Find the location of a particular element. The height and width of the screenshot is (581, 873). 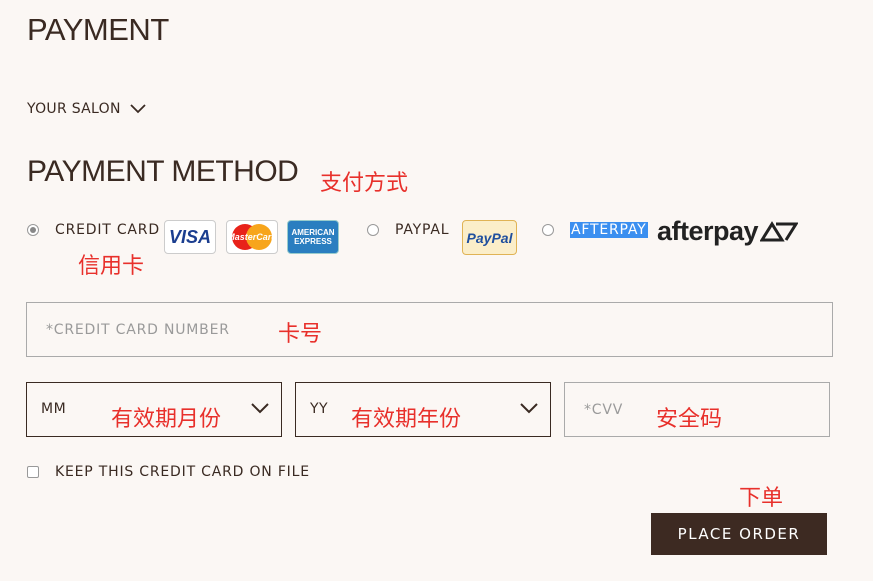

credit-card-annotation: 信用卡 is located at coordinates (111, 266).